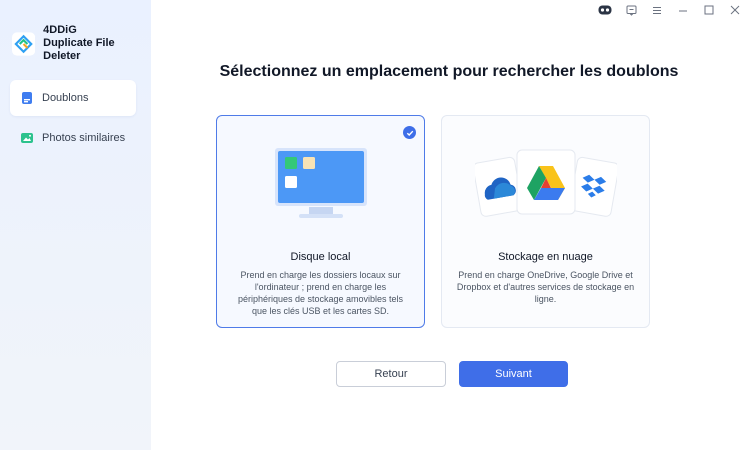  I want to click on cloud-services-illustration, so click(545, 185).